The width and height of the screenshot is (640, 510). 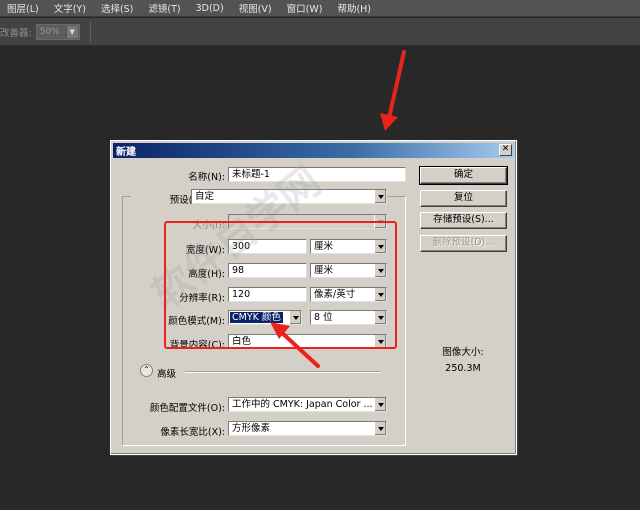 I want to click on chevron-down-icon: ▼, so click(x=71, y=31).